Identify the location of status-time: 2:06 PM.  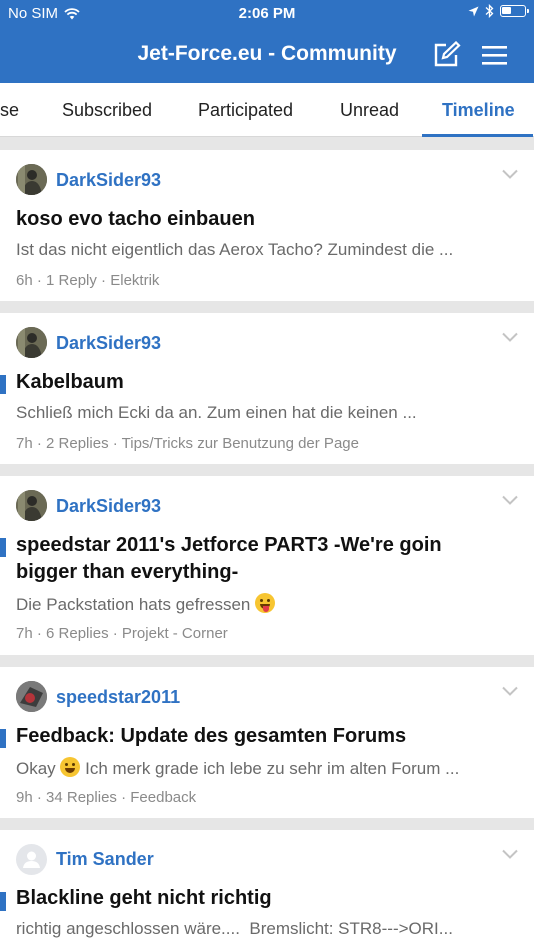
(267, 13).